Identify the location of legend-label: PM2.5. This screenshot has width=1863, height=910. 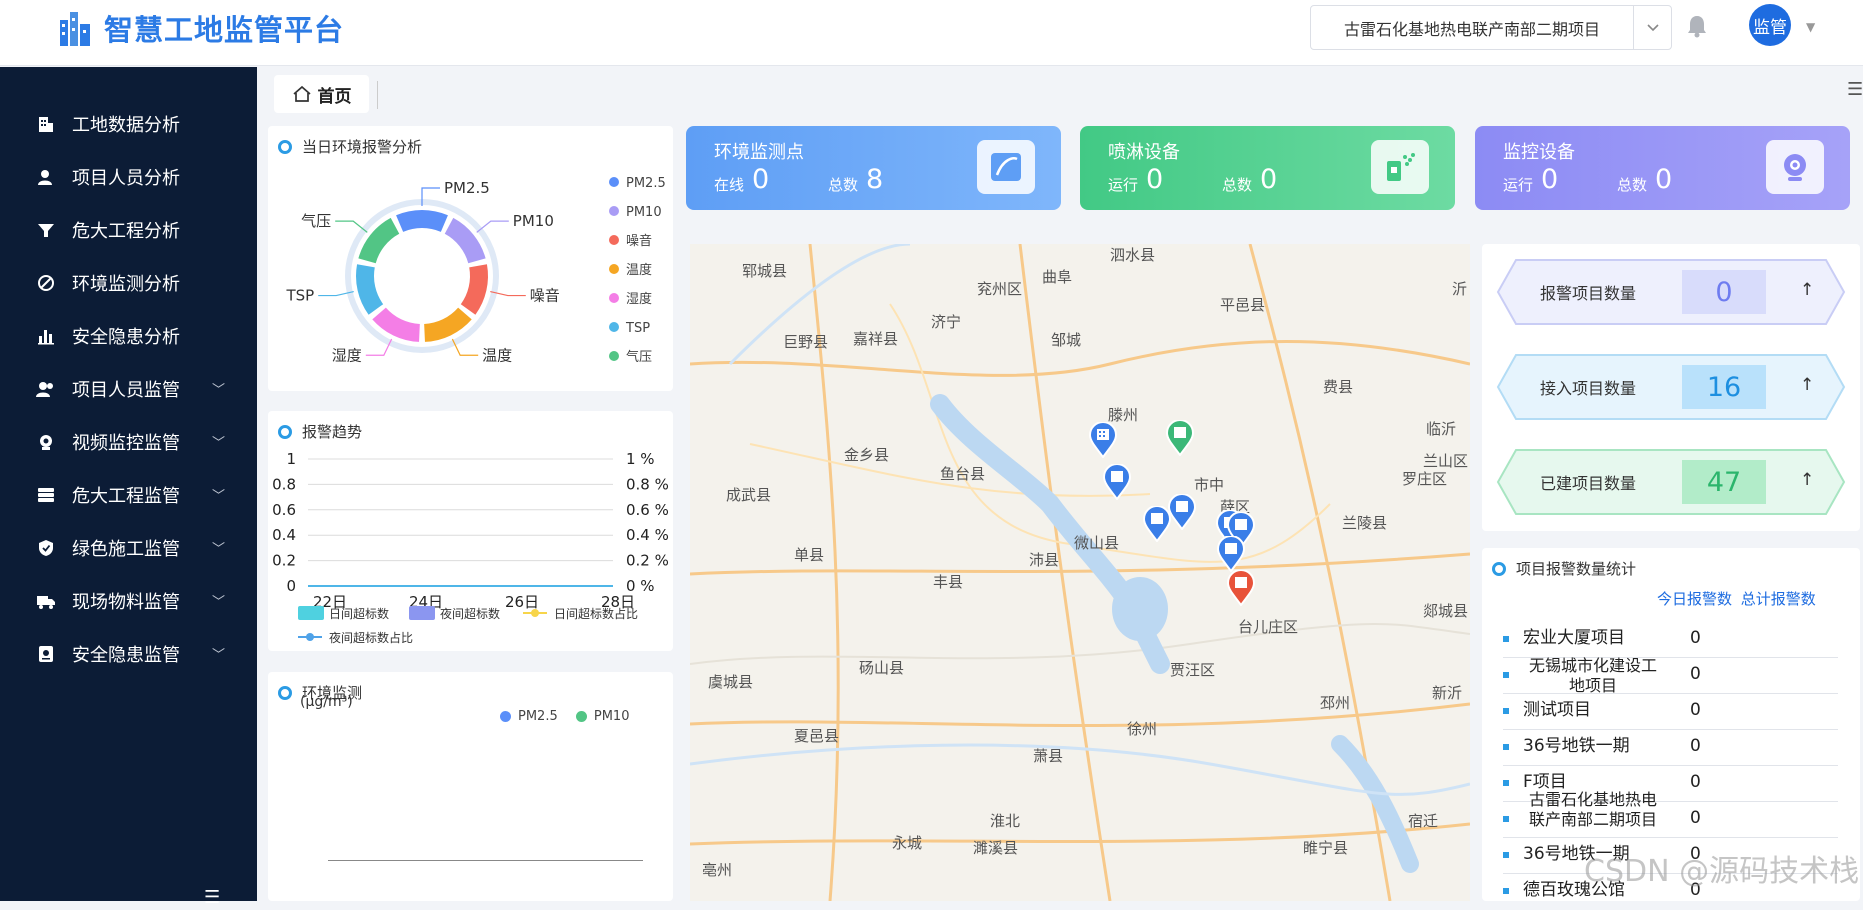
(646, 183).